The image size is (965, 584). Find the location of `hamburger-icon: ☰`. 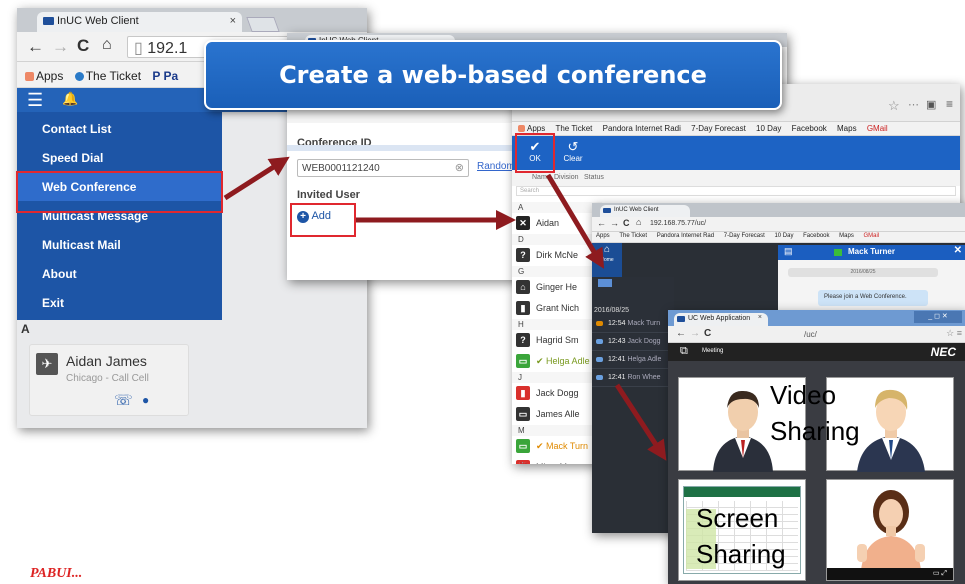

hamburger-icon: ☰ is located at coordinates (35, 100).